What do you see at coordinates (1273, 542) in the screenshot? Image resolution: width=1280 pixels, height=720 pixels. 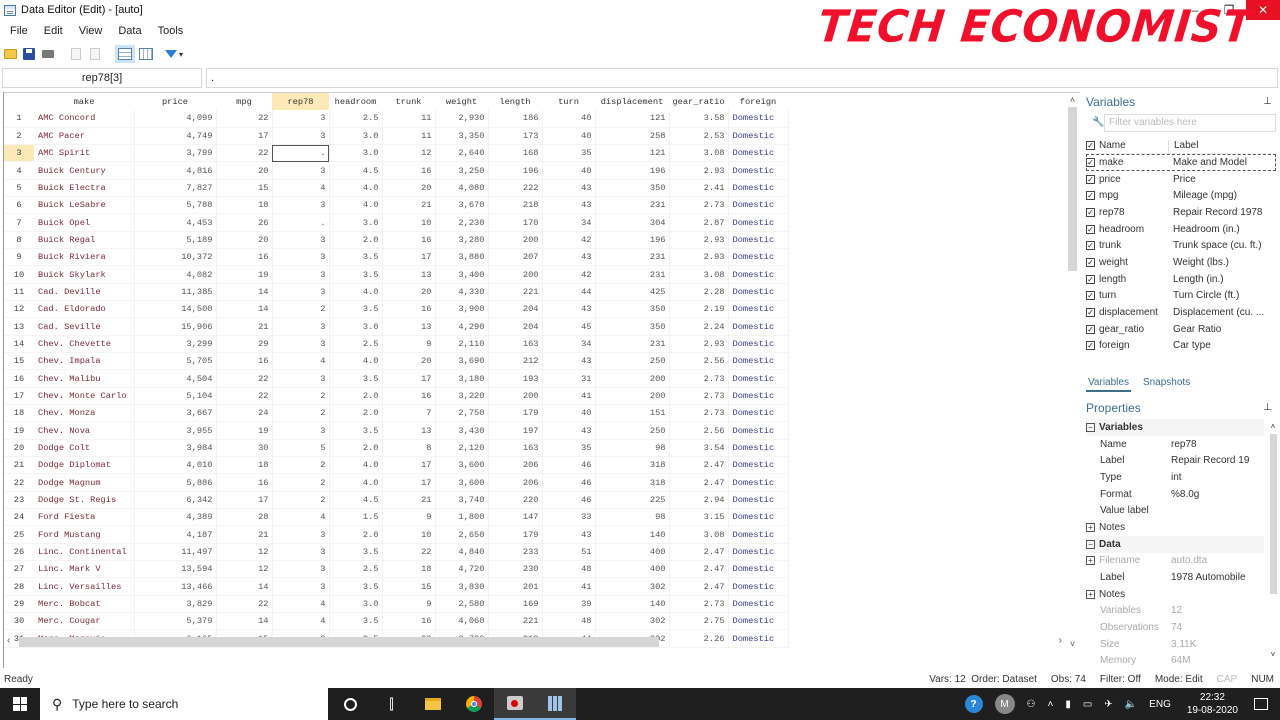 I see `properties-scrollbar: ˄ ˅` at bounding box center [1273, 542].